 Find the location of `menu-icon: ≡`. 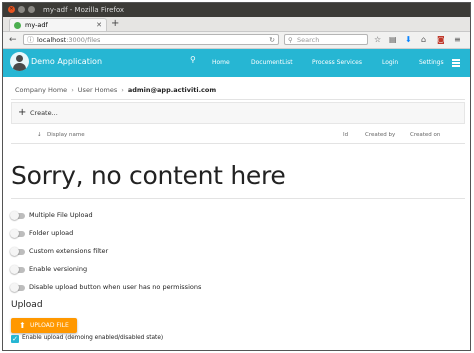

menu-icon: ≡ is located at coordinates (457, 39).